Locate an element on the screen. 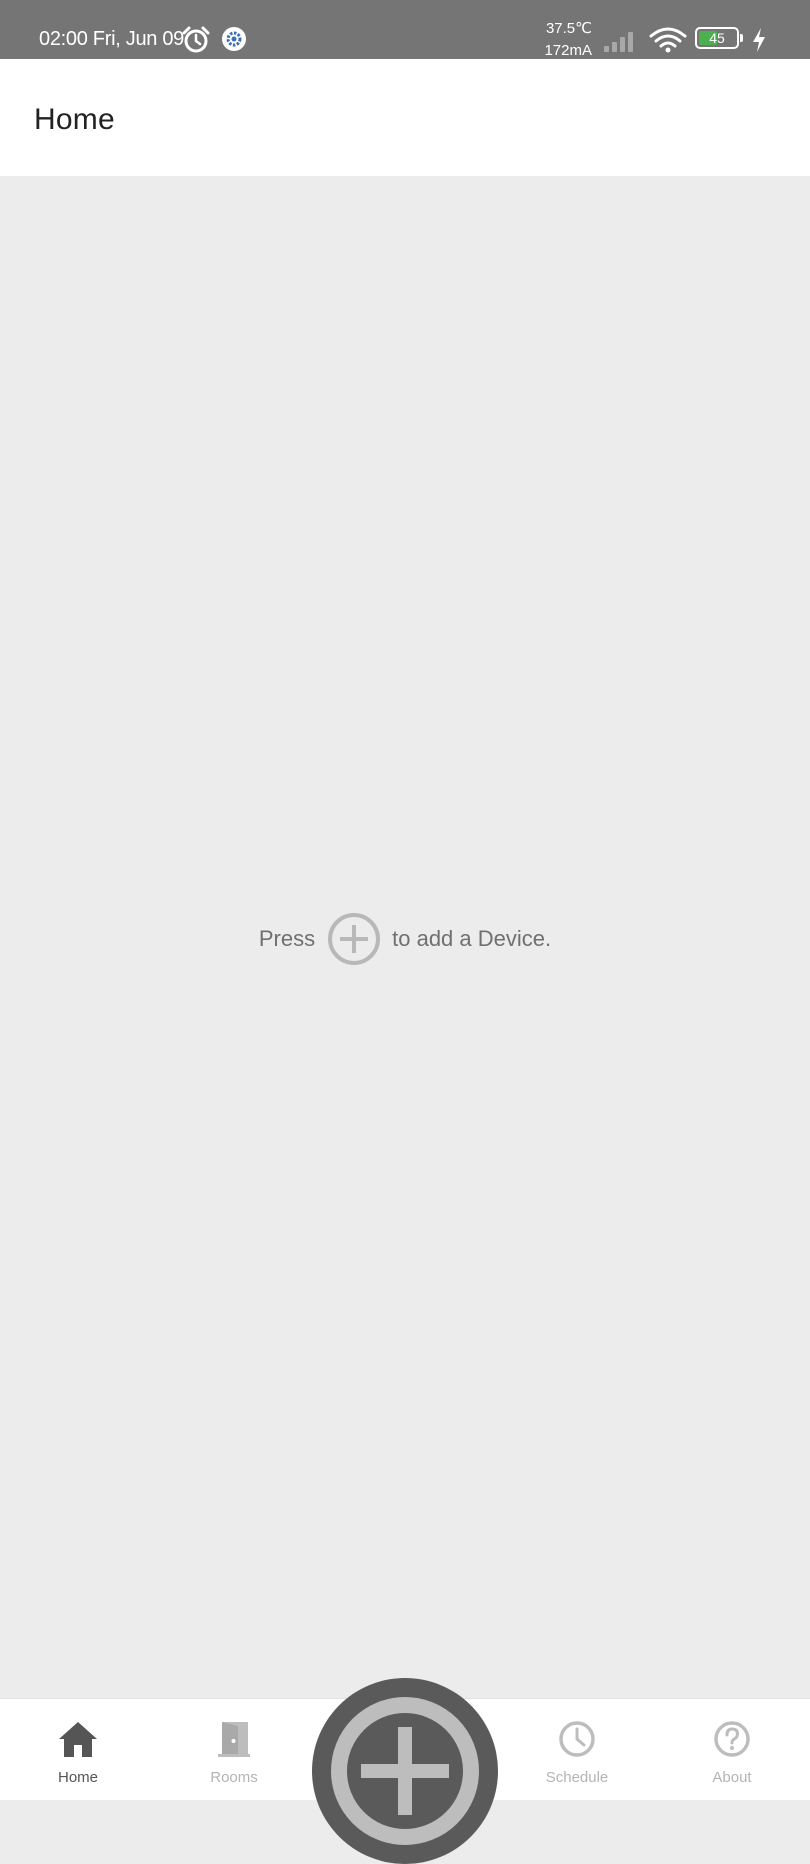 This screenshot has width=810, height=1864. empty-state-suffix: to add a Device. is located at coordinates (472, 938).